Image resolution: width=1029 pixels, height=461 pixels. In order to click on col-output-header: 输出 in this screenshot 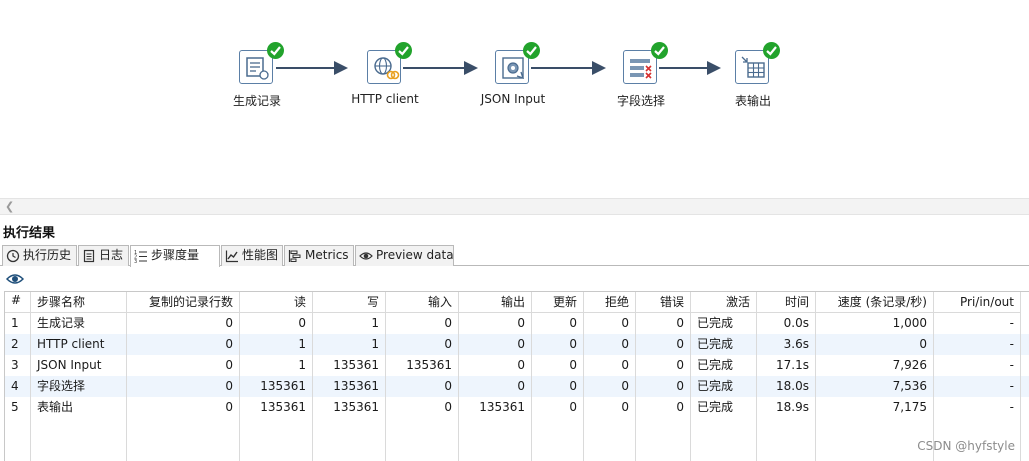, I will do `click(495, 302)`.